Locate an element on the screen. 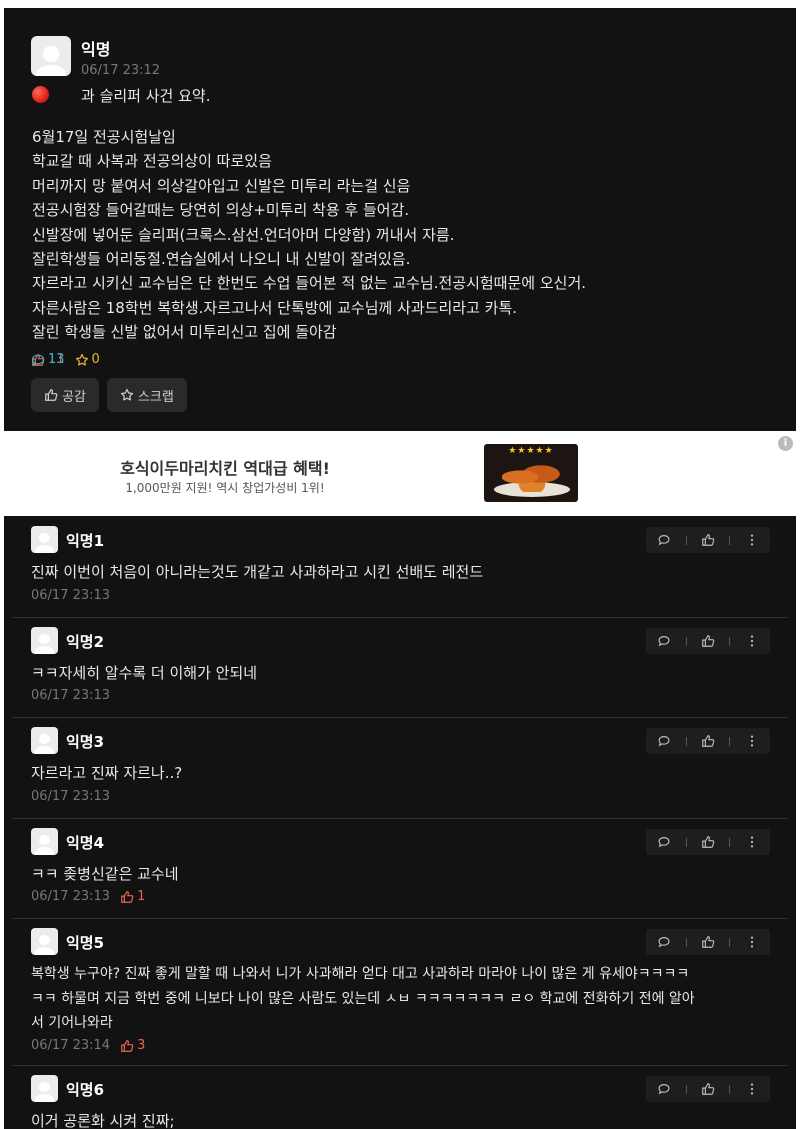 The width and height of the screenshot is (800, 1129). post-author-avatar is located at coordinates (51, 56).